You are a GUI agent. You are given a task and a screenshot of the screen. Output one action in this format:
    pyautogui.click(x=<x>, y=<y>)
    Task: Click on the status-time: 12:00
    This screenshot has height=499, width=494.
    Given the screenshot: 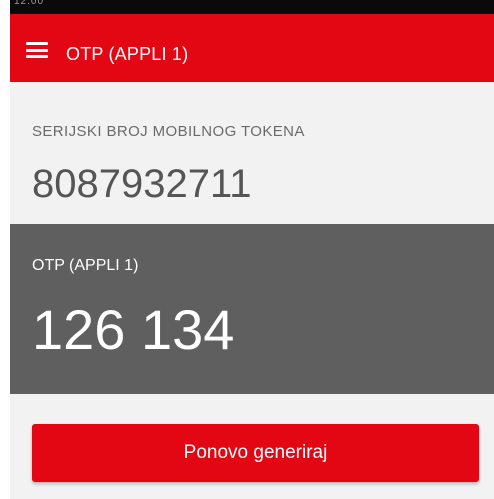 What is the action you would take?
    pyautogui.click(x=29, y=3)
    